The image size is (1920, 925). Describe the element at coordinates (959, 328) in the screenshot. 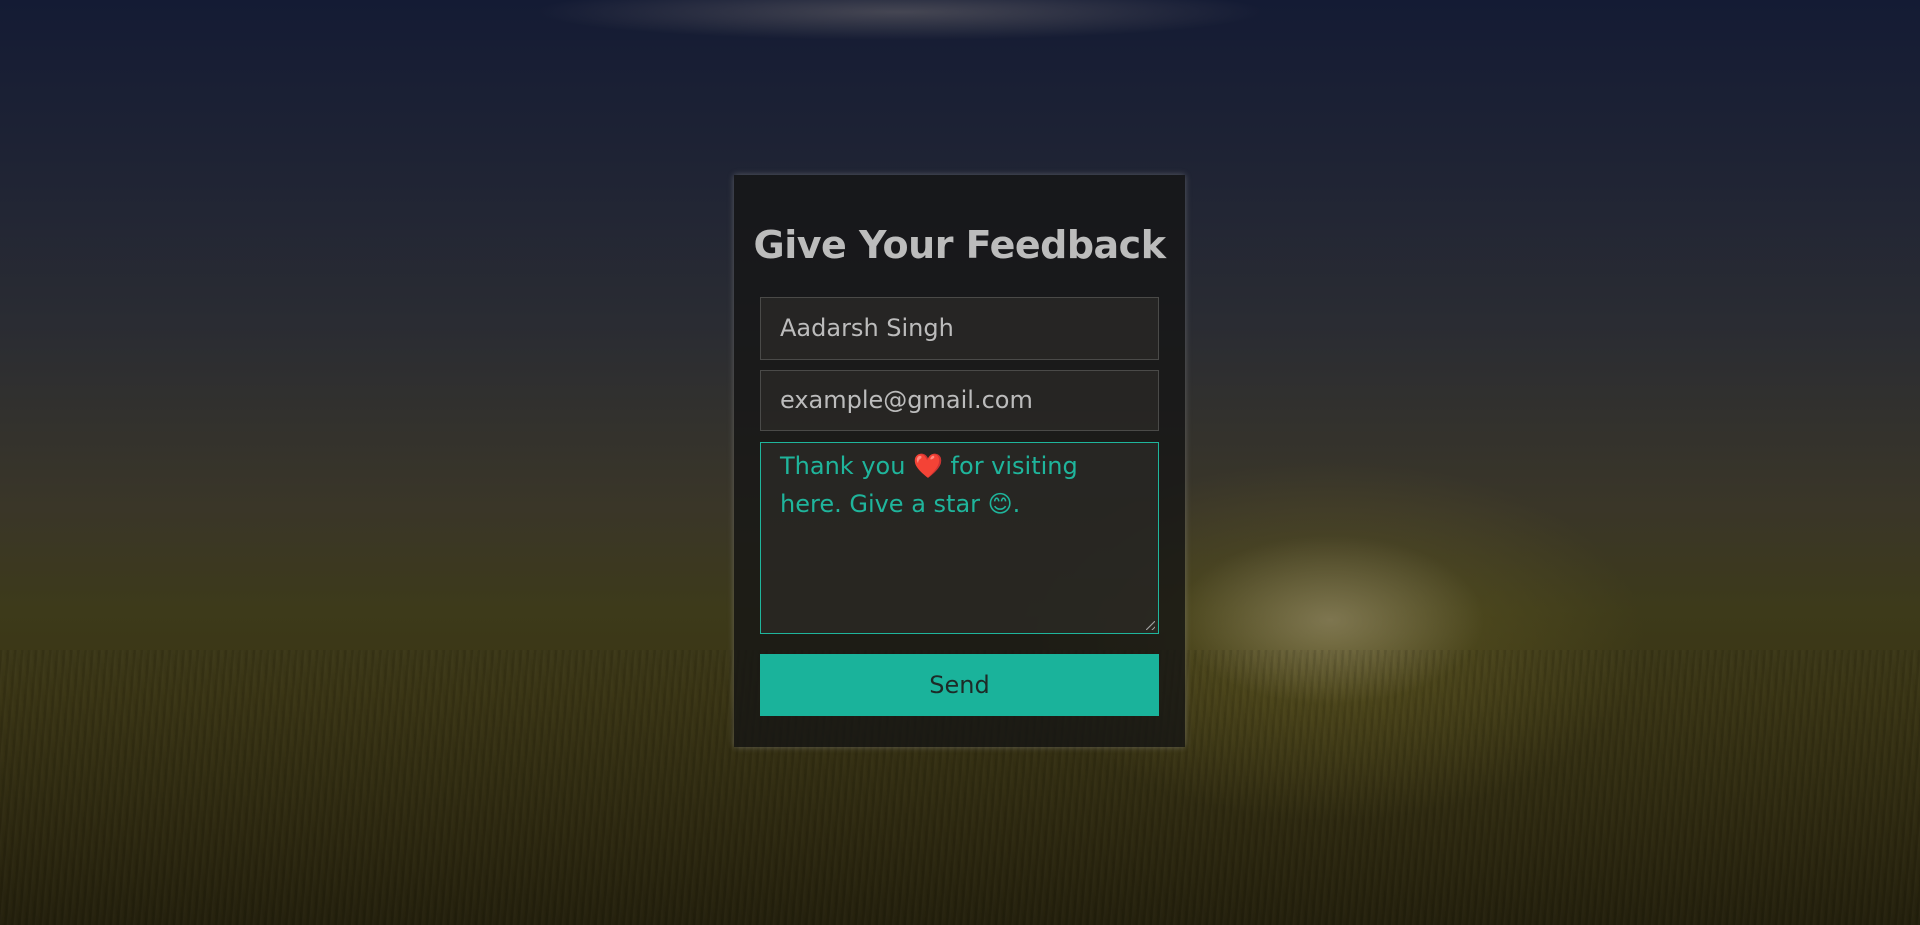

I see `name-input: Aadarsh Singh` at that location.